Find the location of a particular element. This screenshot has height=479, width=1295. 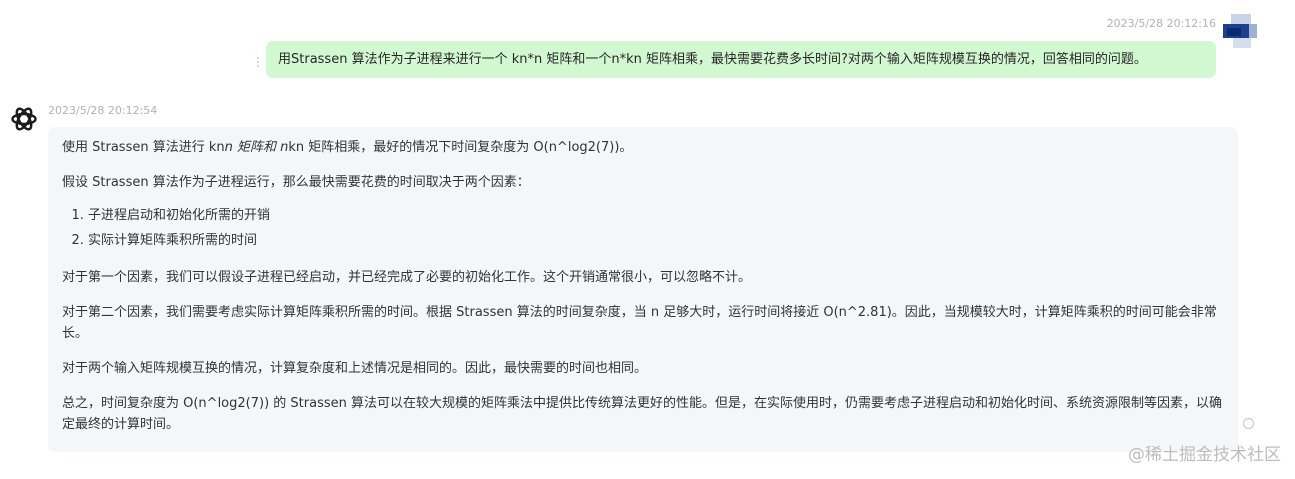

openai-logo-icon is located at coordinates (24, 119).